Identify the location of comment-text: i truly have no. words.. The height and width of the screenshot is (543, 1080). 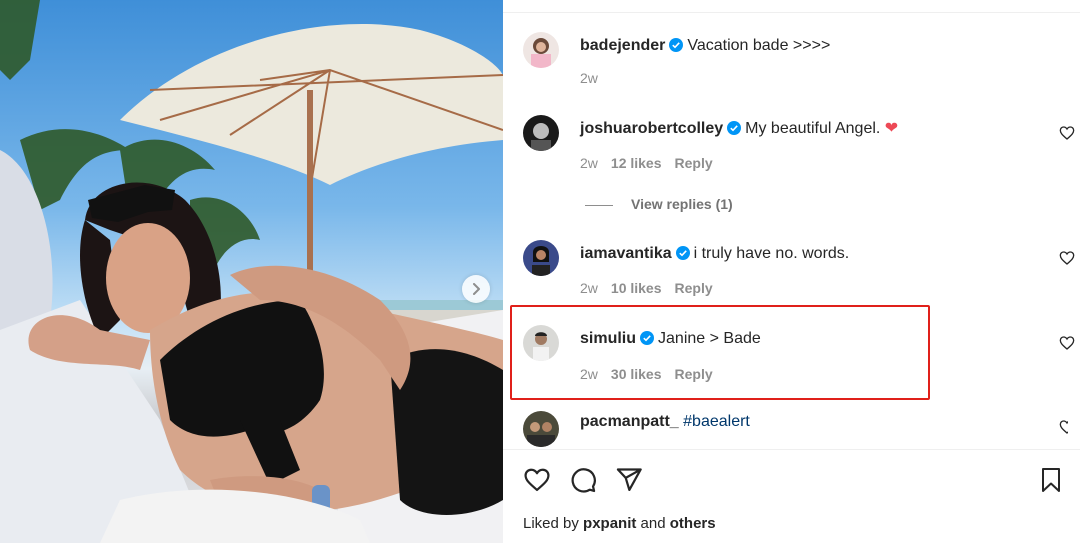
(771, 253).